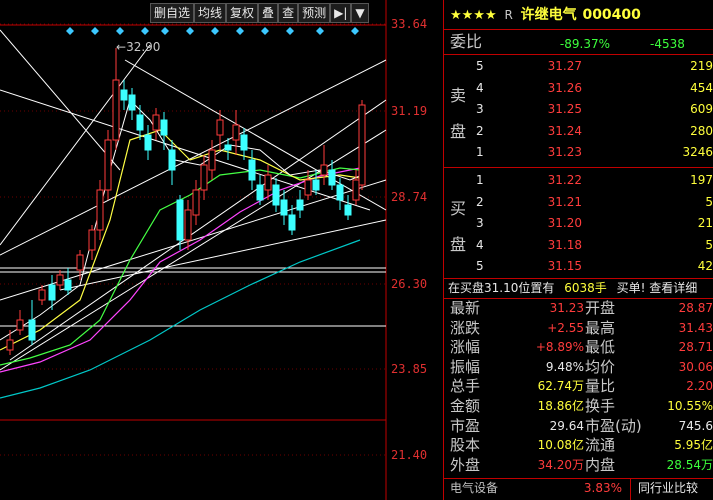 Image resolution: width=713 pixels, height=500 pixels. Describe the element at coordinates (75, 145) in the screenshot. I see `trend-line` at that location.